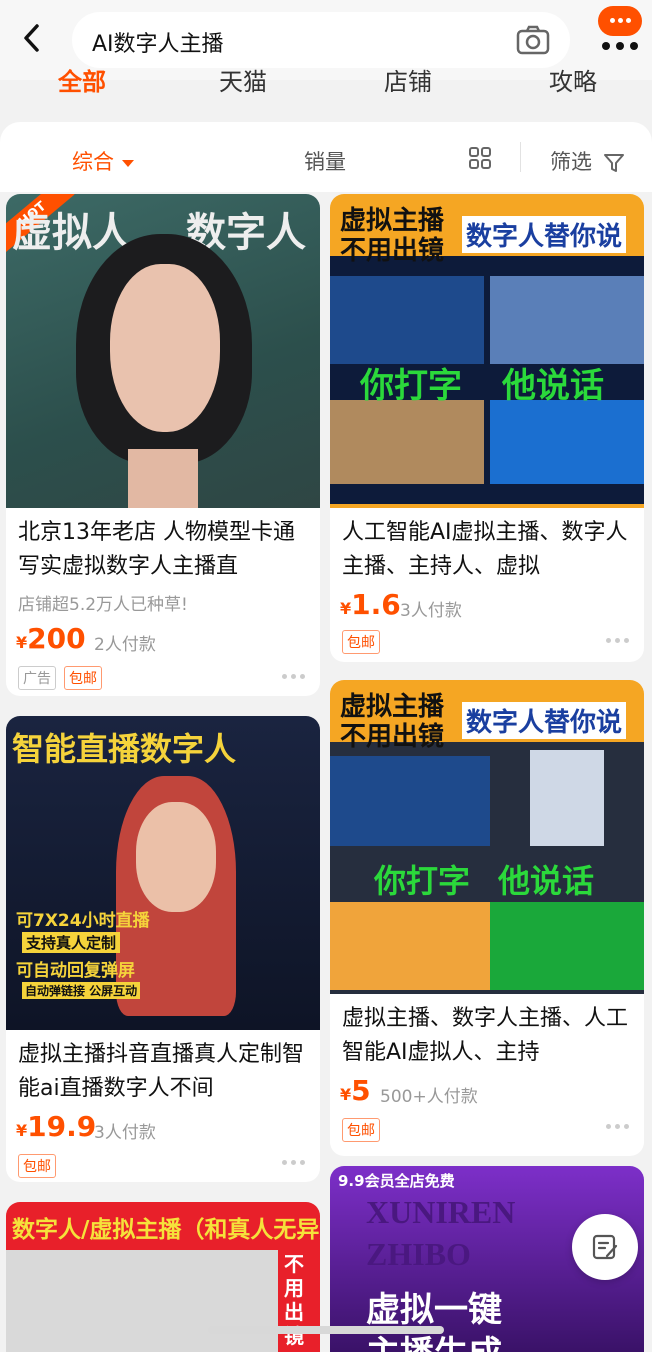  Describe the element at coordinates (72, 233) in the screenshot. I see `image-text: 虚拟人` at that location.